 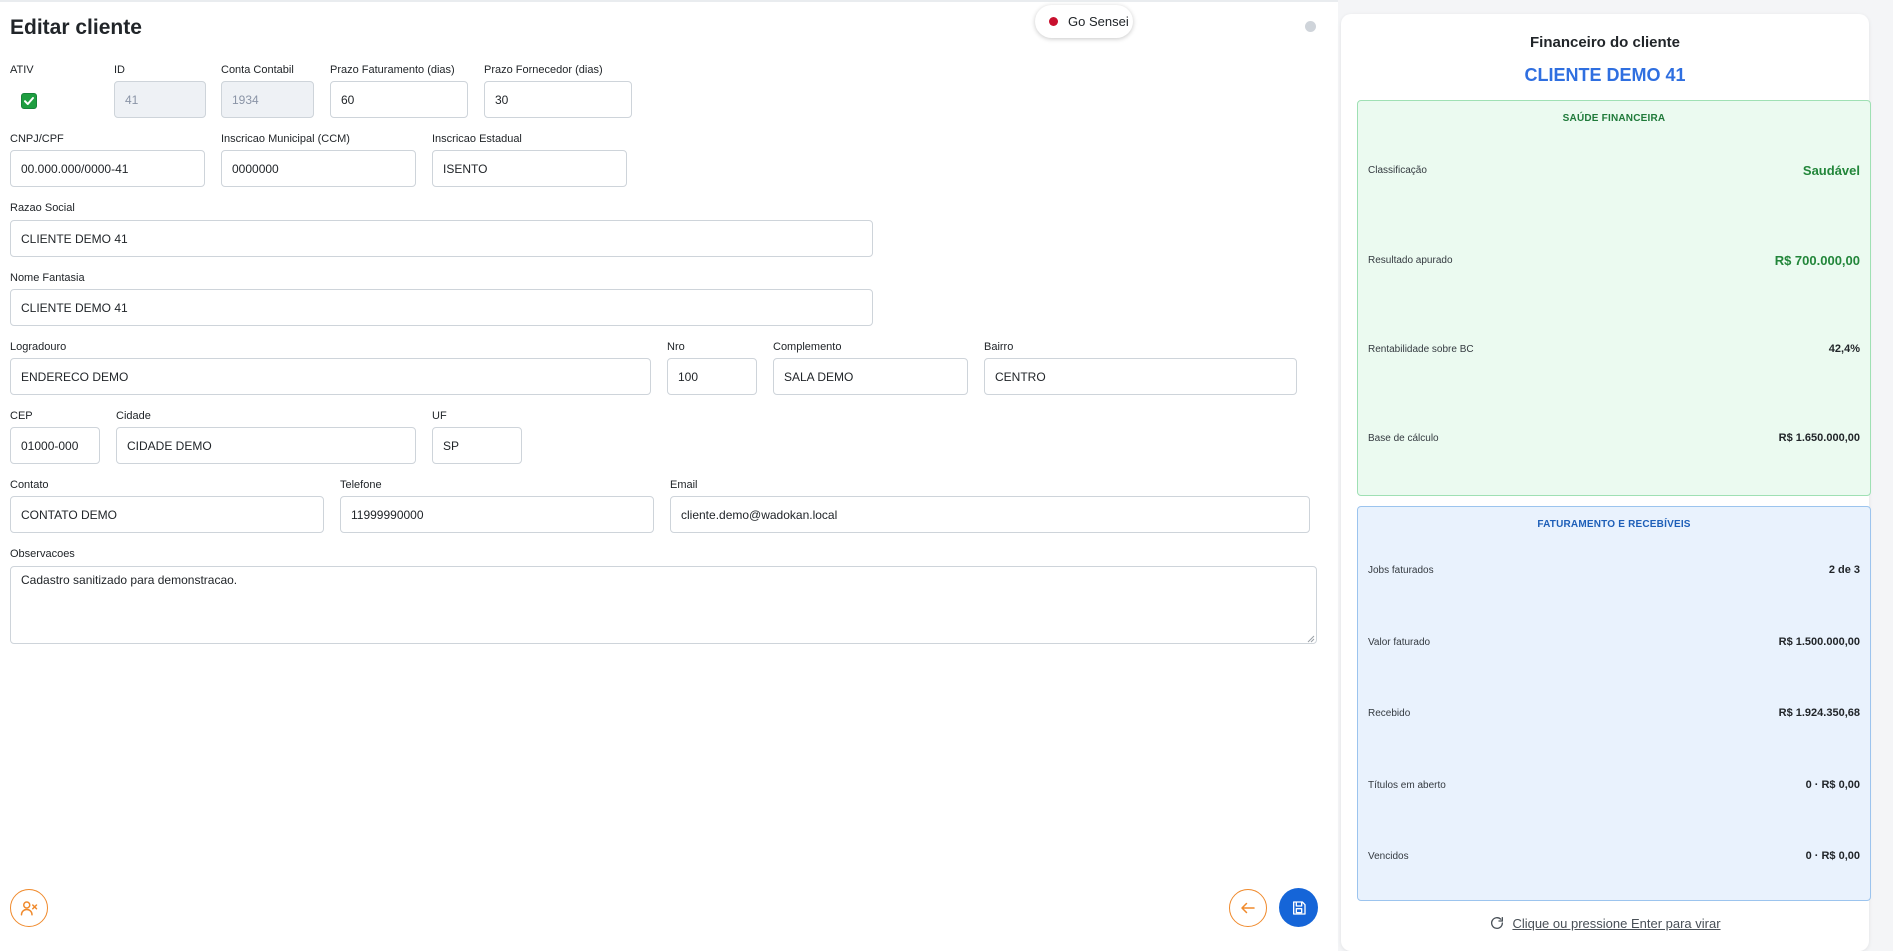 What do you see at coordinates (1401, 570) in the screenshot?
I see `row-label: Jobs faturados` at bounding box center [1401, 570].